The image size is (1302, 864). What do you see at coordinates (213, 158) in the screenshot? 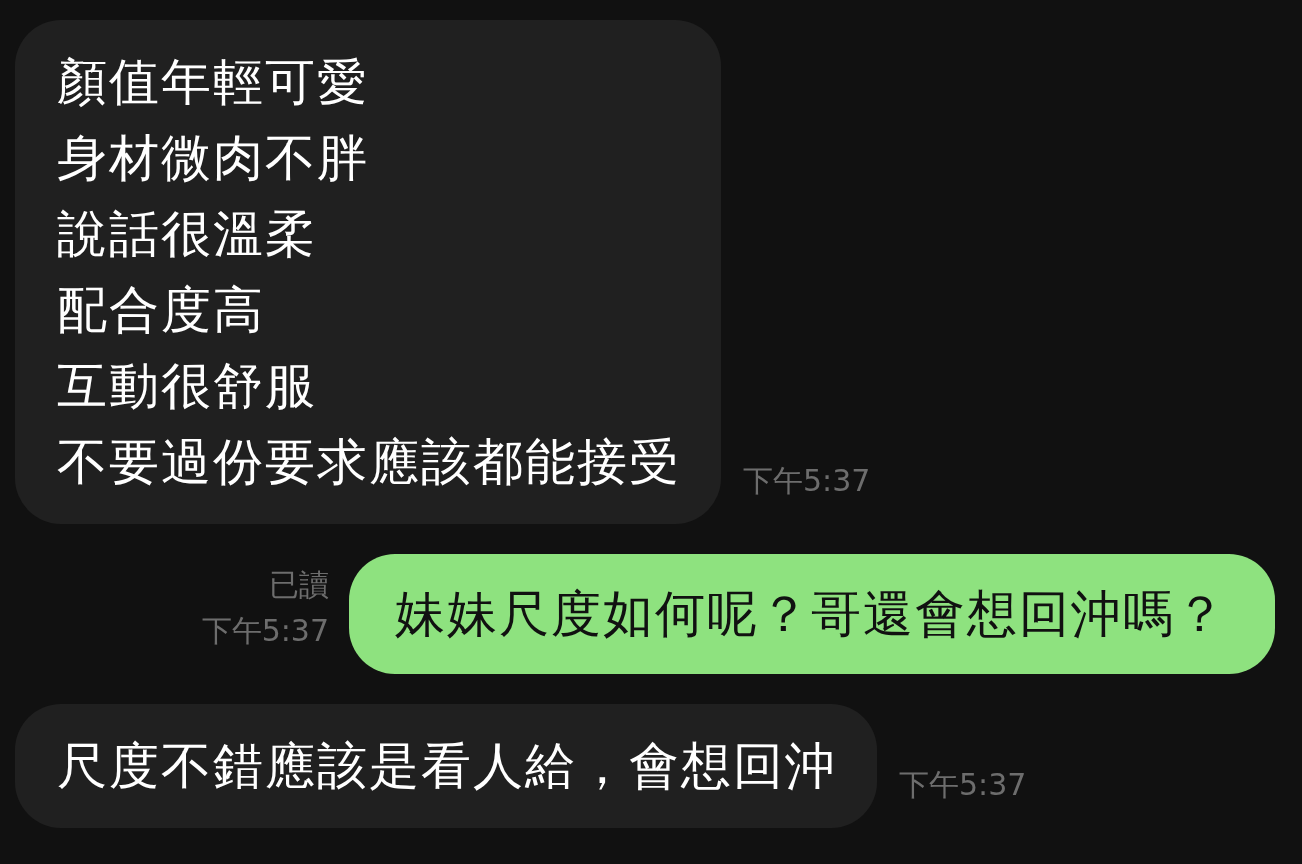
I see `message-text: 身材微肉不胖` at bounding box center [213, 158].